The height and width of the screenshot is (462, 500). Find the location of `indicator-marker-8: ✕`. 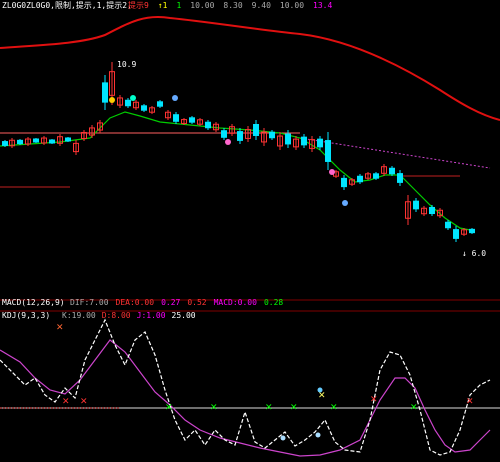

indicator-marker-8: ✕ is located at coordinates (334, 408).